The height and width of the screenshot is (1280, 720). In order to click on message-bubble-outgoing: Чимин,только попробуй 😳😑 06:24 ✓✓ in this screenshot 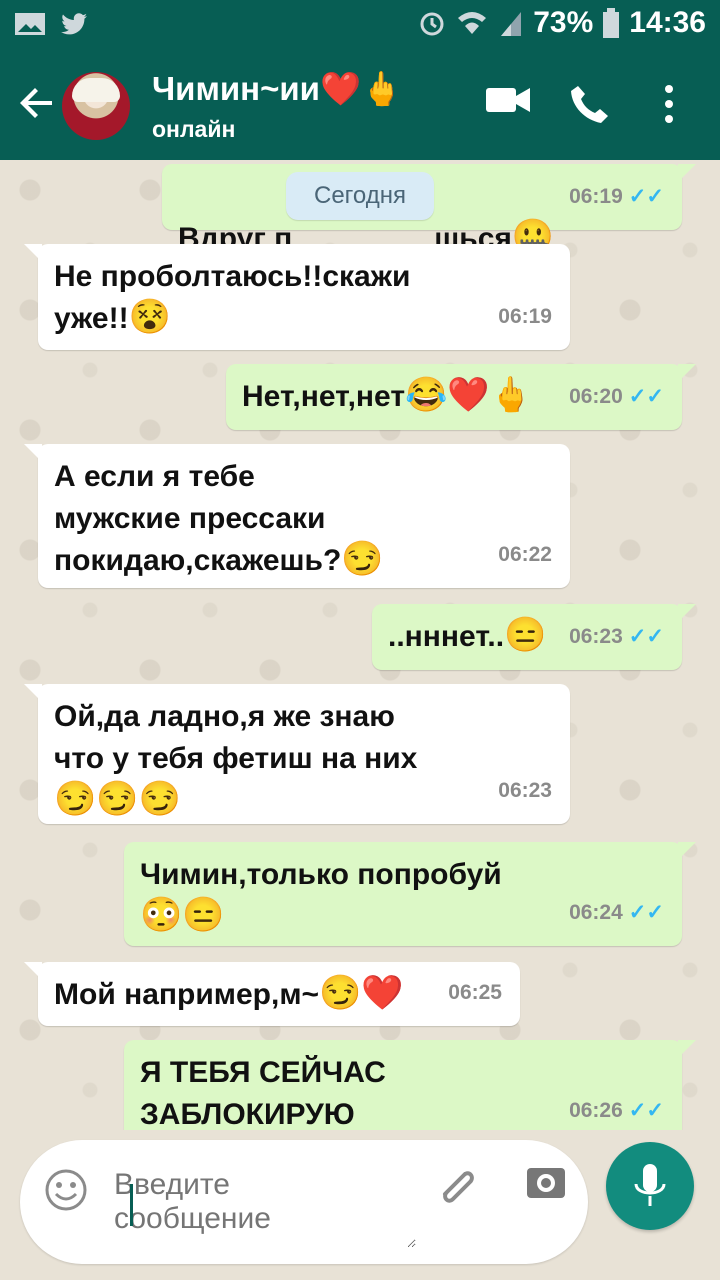, I will do `click(410, 894)`.